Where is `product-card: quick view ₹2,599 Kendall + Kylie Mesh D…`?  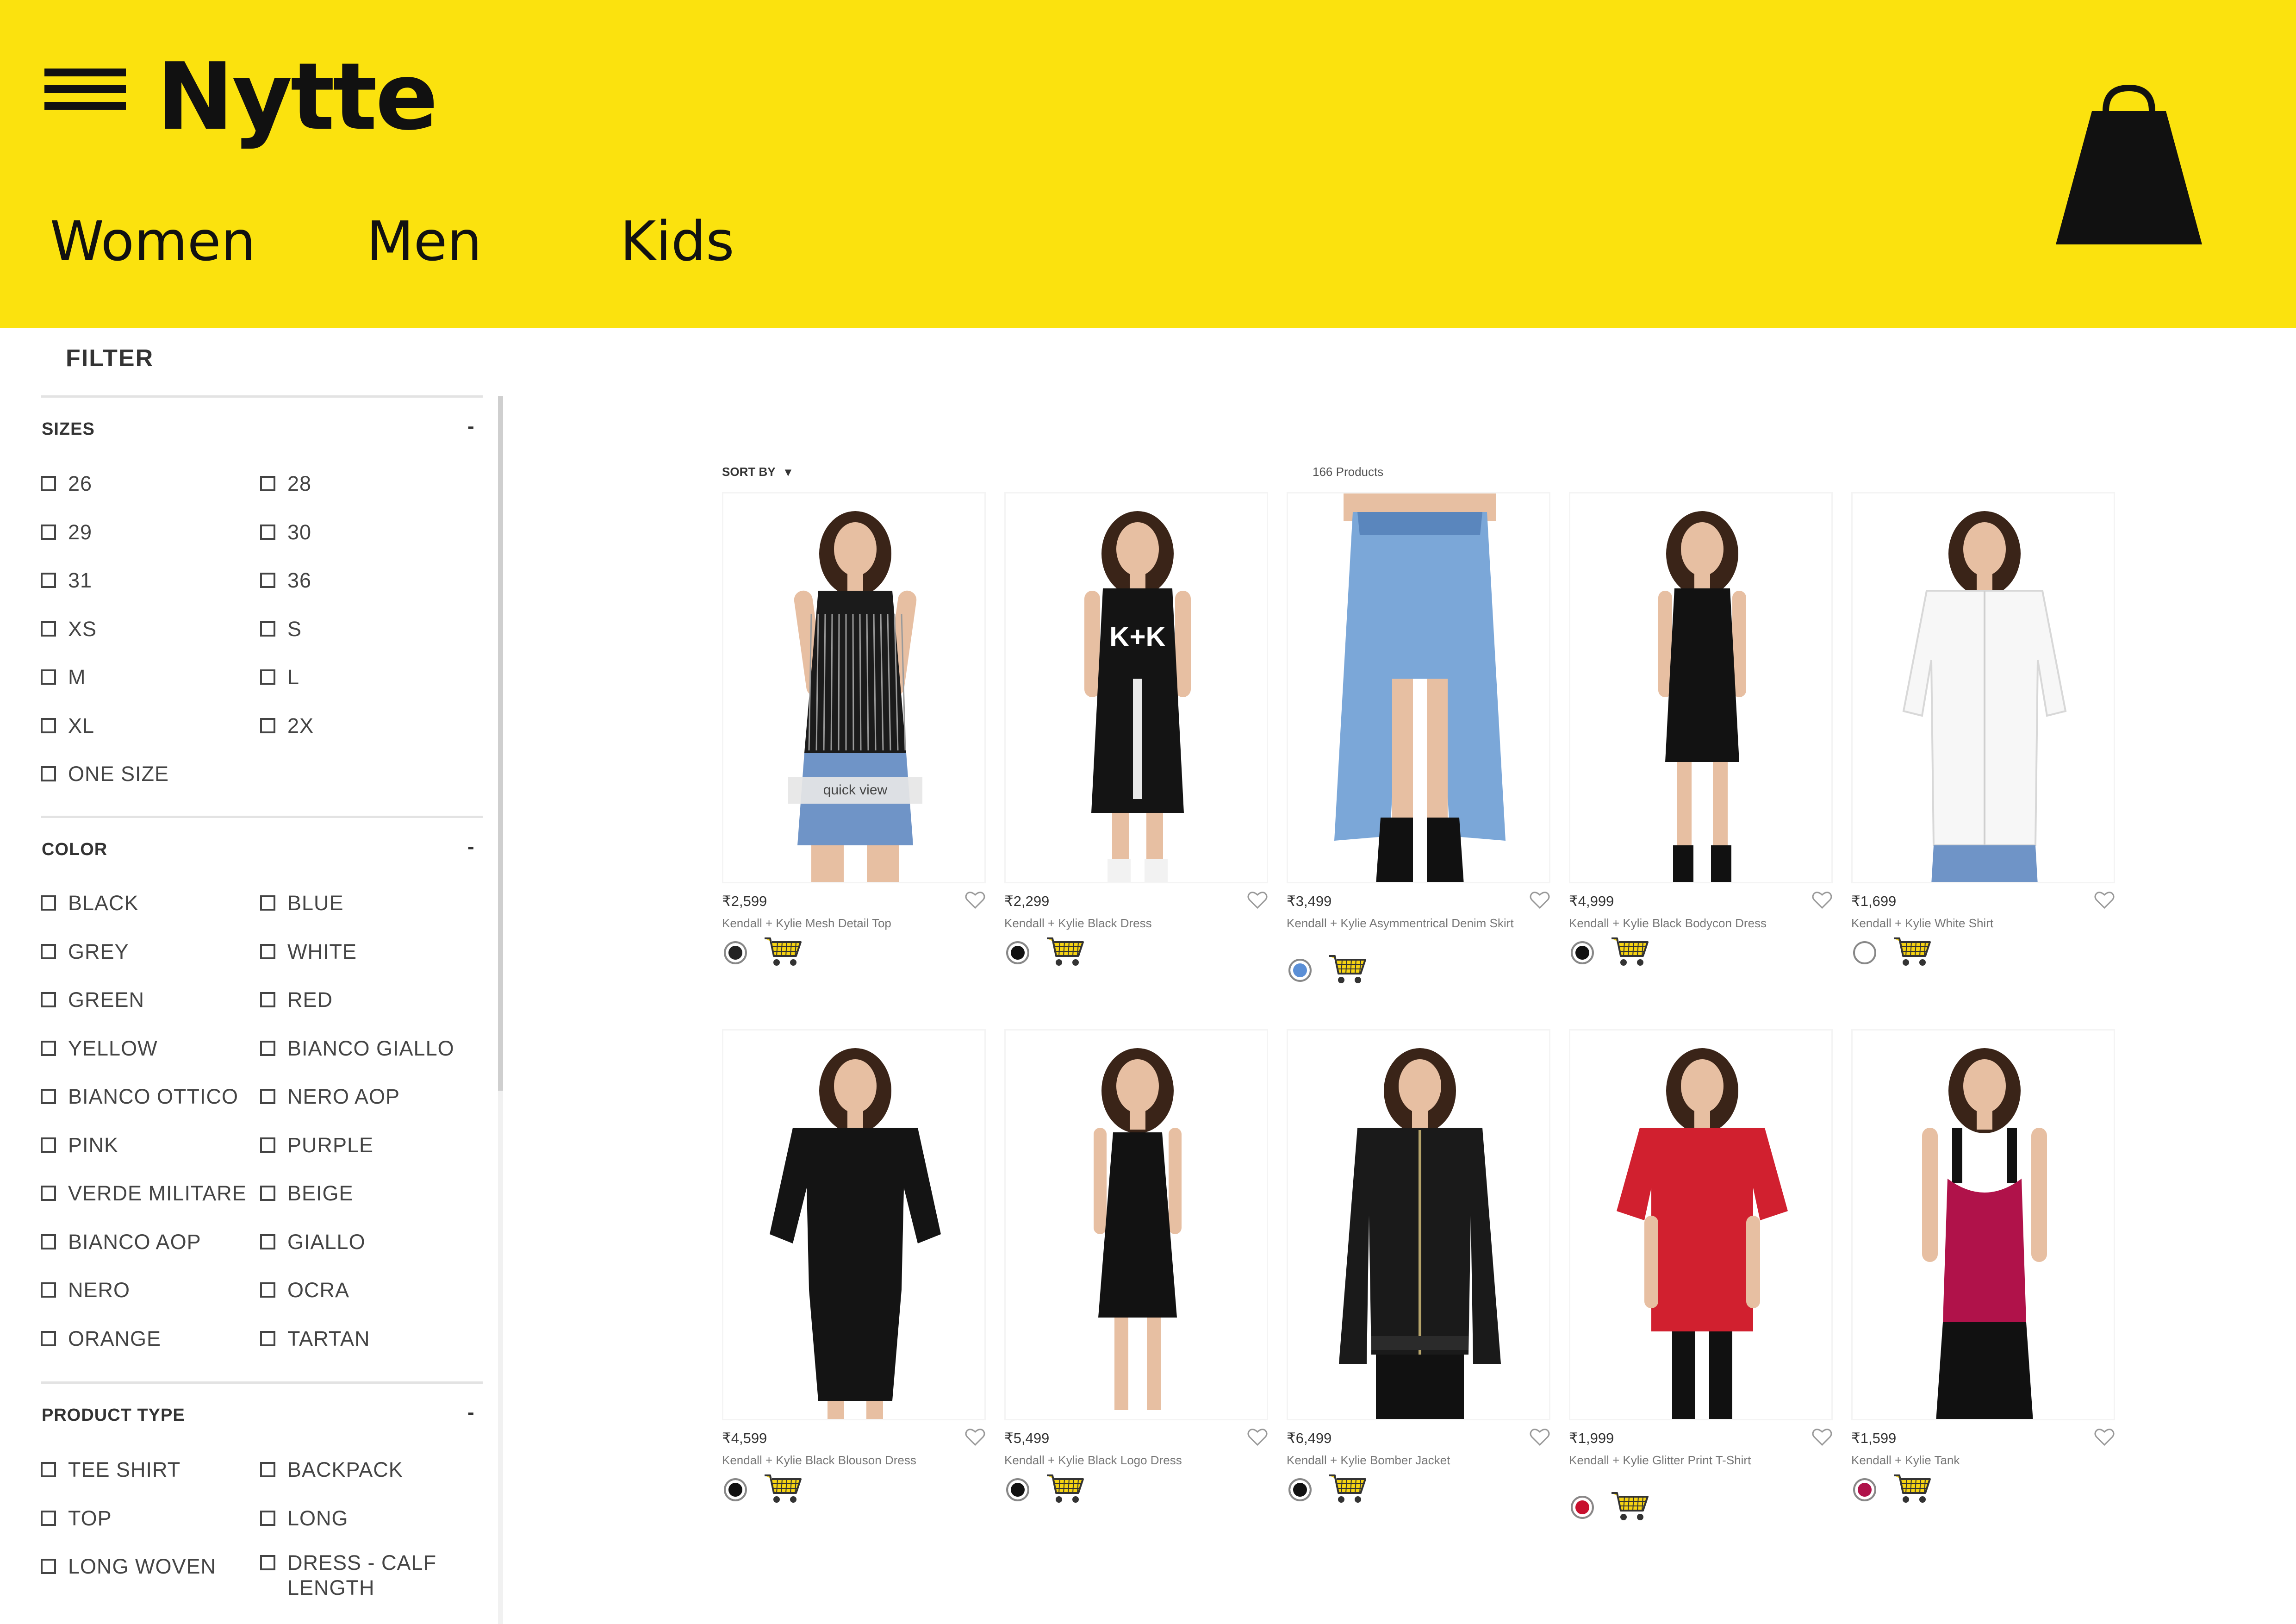
product-card: quick view ₹2,599 Kendall + Kylie Mesh D… is located at coordinates (854, 742).